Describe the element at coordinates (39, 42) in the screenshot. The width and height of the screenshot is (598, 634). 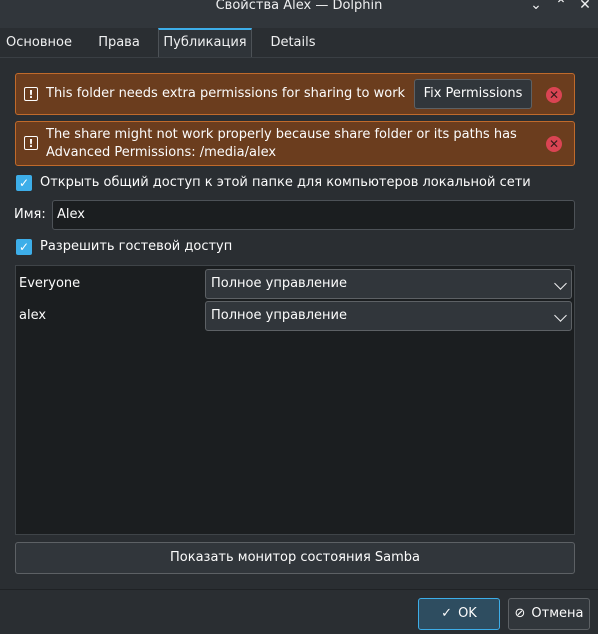
I see `tab-general: Основное` at that location.